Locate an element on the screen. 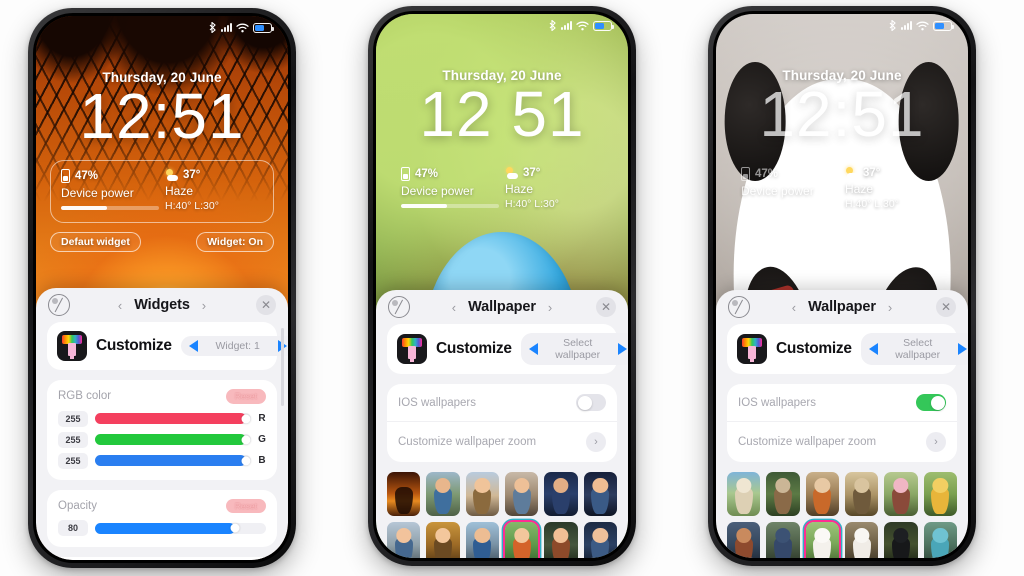 Image resolution: width=1024 pixels, height=576 pixels. slider-row-opacity: 80 is located at coordinates (162, 528).